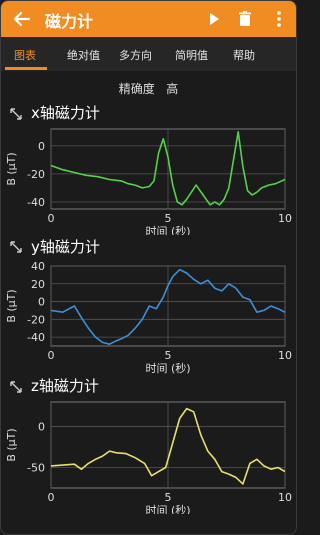  Describe the element at coordinates (38, 284) in the screenshot. I see `y-tick-label: 20` at that location.